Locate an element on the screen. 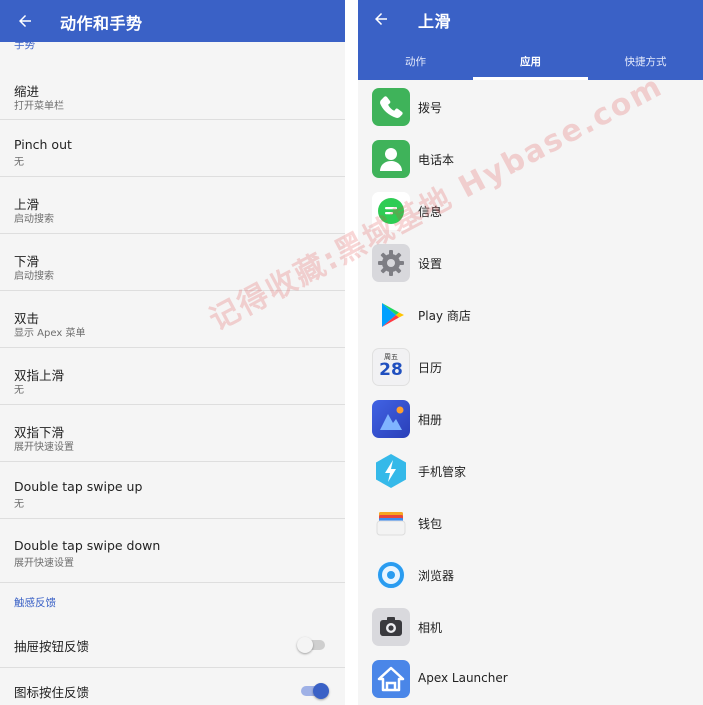 This screenshot has width=703, height=705. gesture-subtitle: 显示 Apex 菜单 is located at coordinates (50, 333).